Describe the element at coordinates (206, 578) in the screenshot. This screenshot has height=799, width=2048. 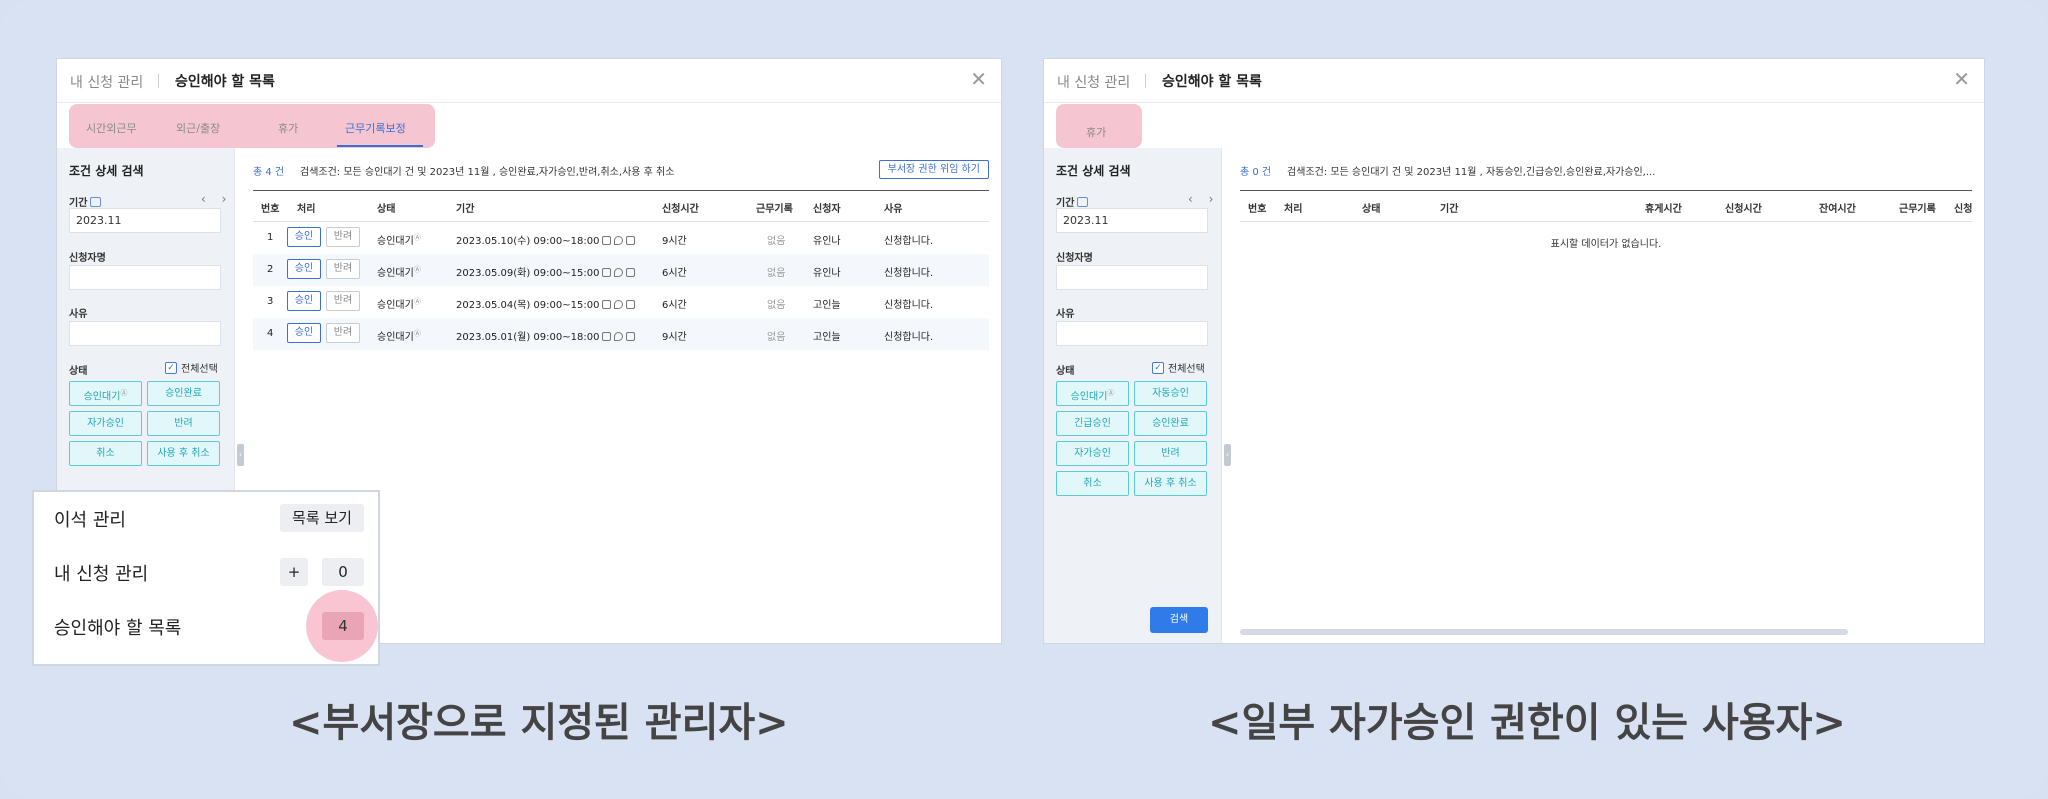
I see `quick-menu-card: 이석 관리 목록 보기 내 신청 관리 + 0 승인해야 할 목록 4` at that location.